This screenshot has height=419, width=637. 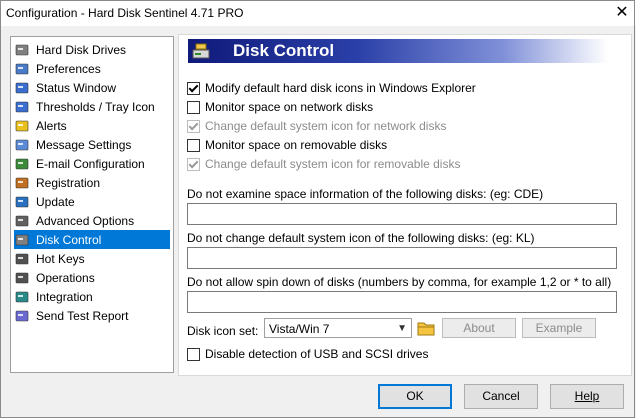 I want to click on hard-drive-icon, so click(x=22, y=50).